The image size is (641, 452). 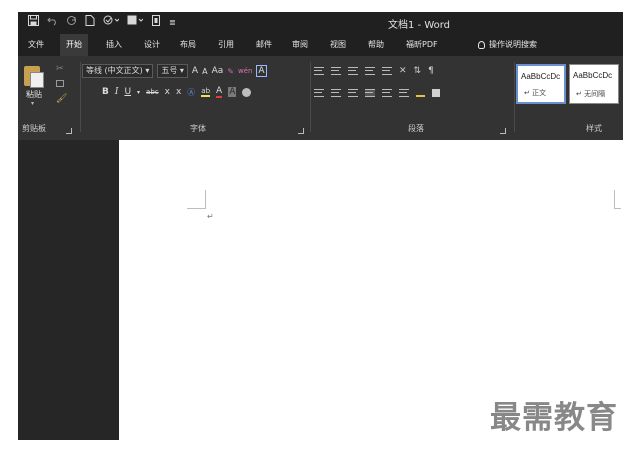 I want to click on customize-toolbar-icon: ≣, so click(x=172, y=23).